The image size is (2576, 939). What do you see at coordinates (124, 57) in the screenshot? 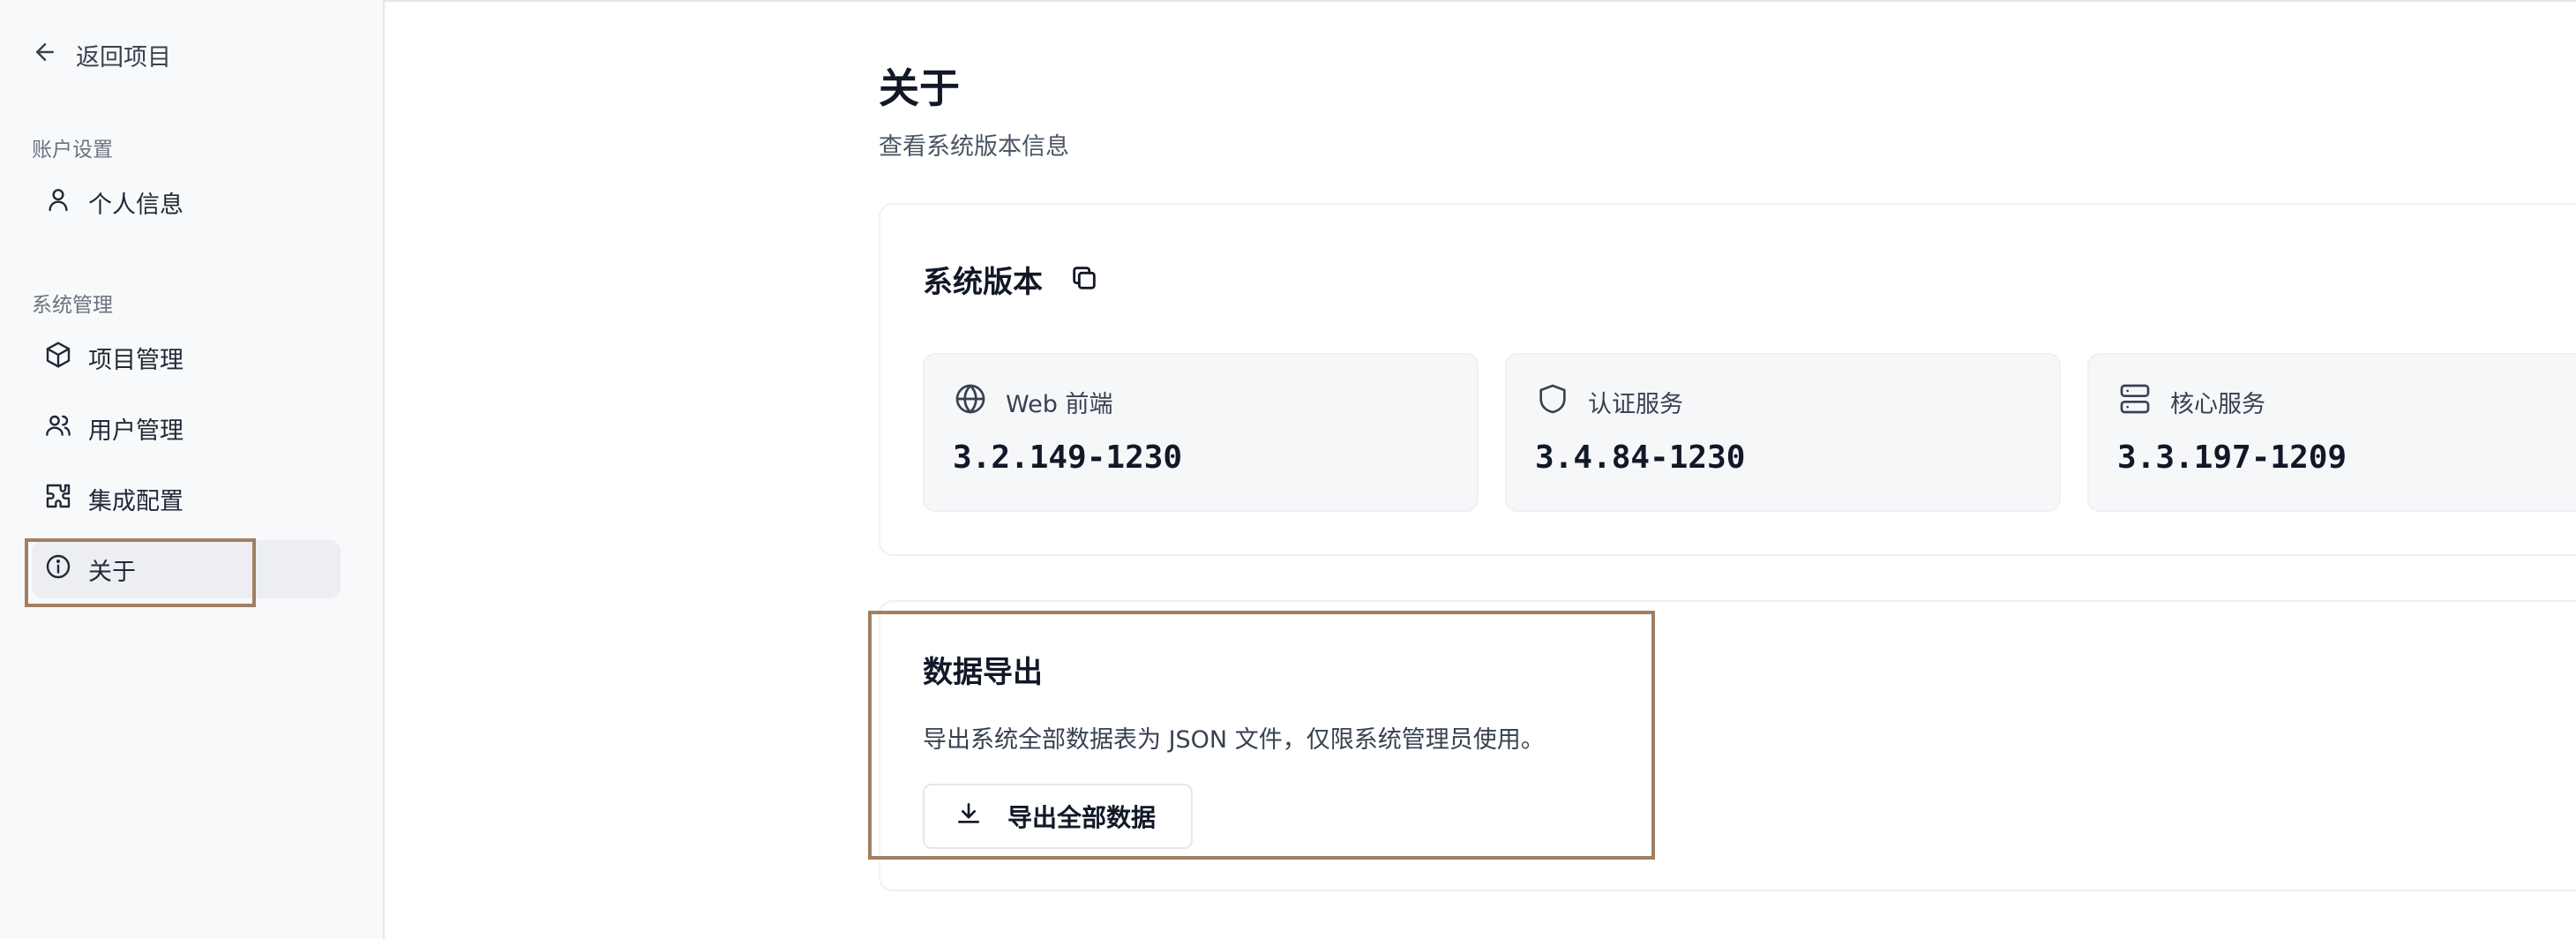
I see `back-label: 返回项目` at bounding box center [124, 57].